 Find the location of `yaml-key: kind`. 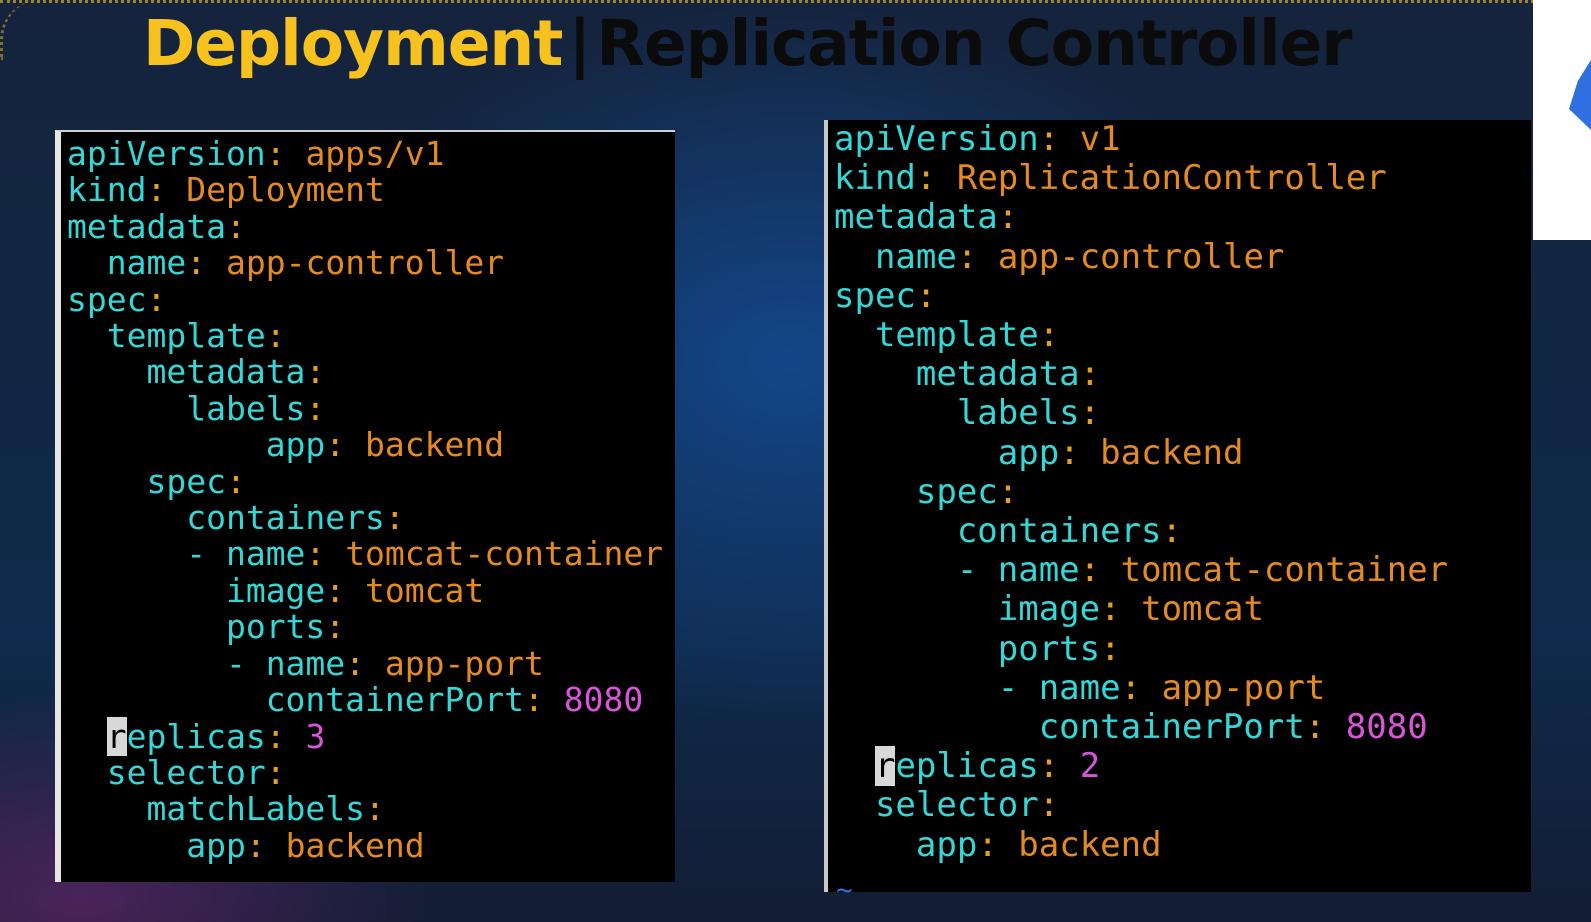

yaml-key: kind is located at coordinates (875, 178).